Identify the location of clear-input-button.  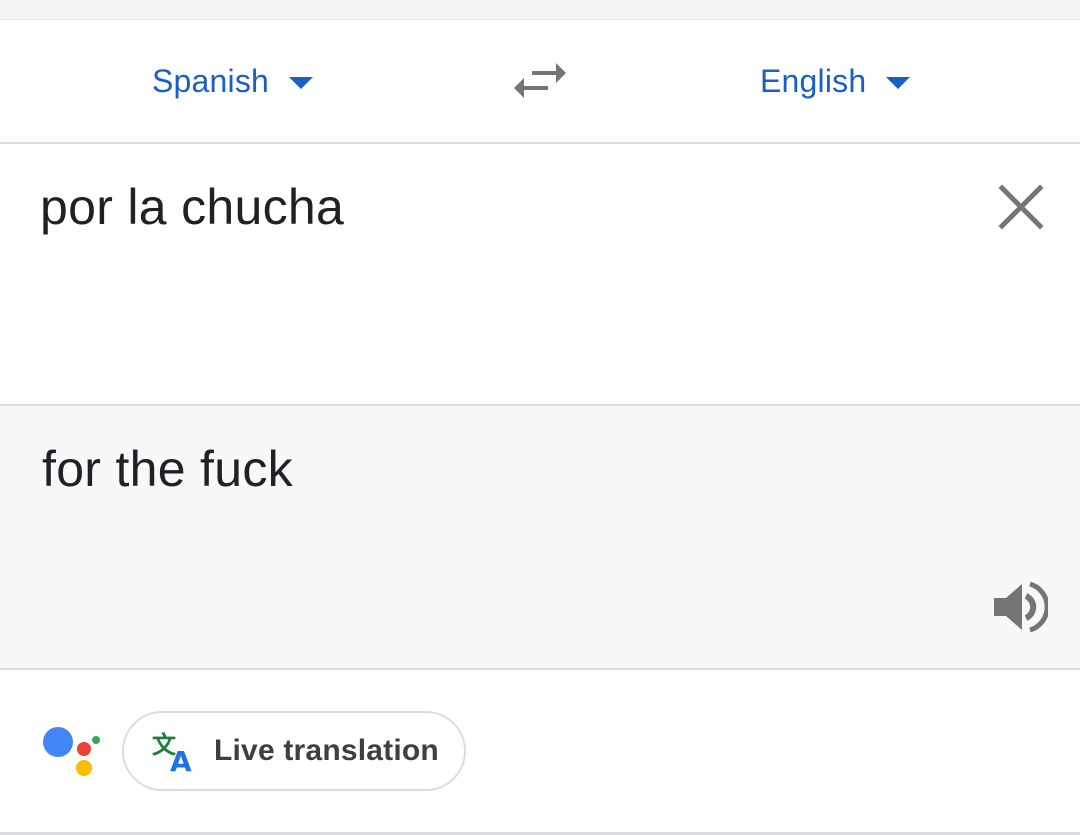
(1021, 207).